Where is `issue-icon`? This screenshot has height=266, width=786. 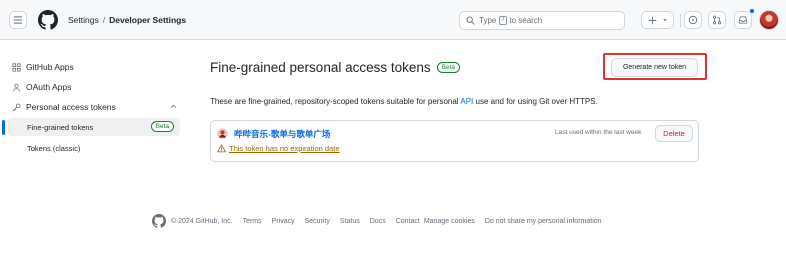
issue-icon is located at coordinates (693, 20).